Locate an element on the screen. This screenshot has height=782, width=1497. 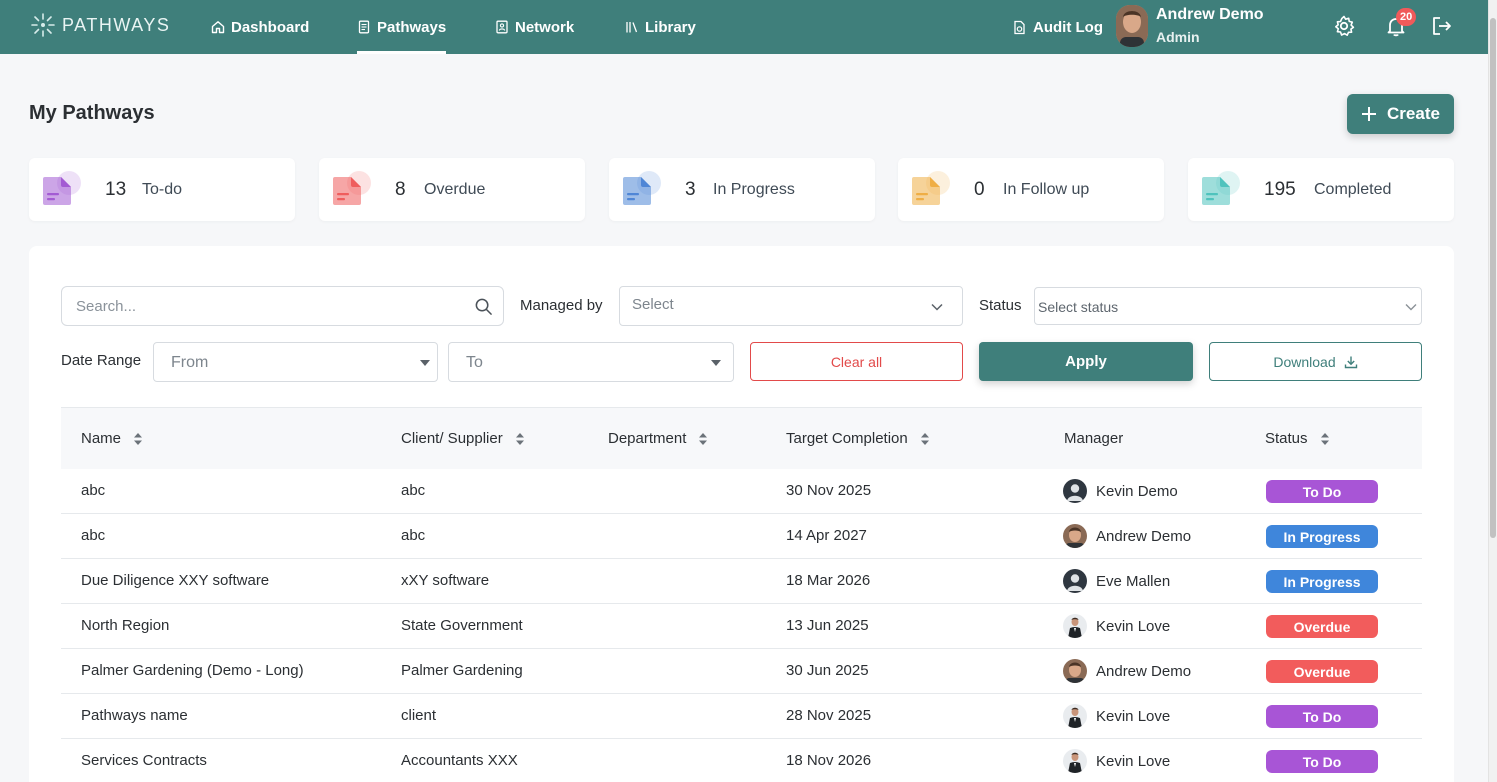
status-value: Select status is located at coordinates (1078, 307).